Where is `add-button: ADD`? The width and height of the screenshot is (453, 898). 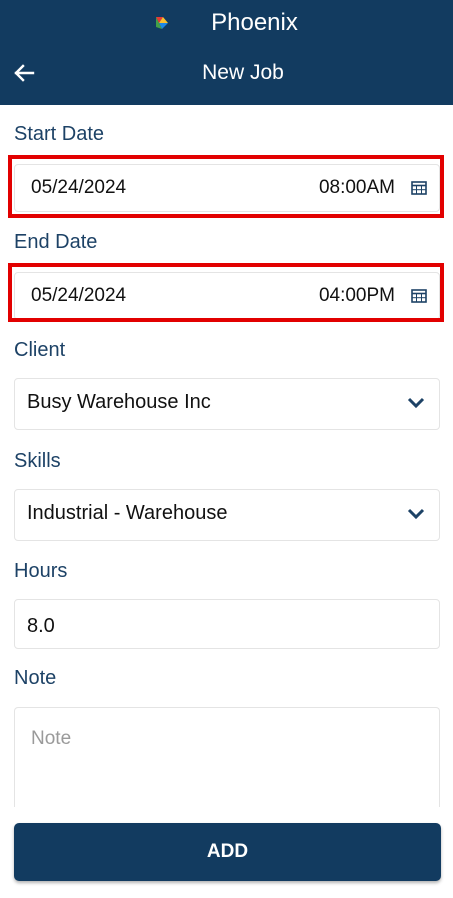 add-button: ADD is located at coordinates (227, 852).